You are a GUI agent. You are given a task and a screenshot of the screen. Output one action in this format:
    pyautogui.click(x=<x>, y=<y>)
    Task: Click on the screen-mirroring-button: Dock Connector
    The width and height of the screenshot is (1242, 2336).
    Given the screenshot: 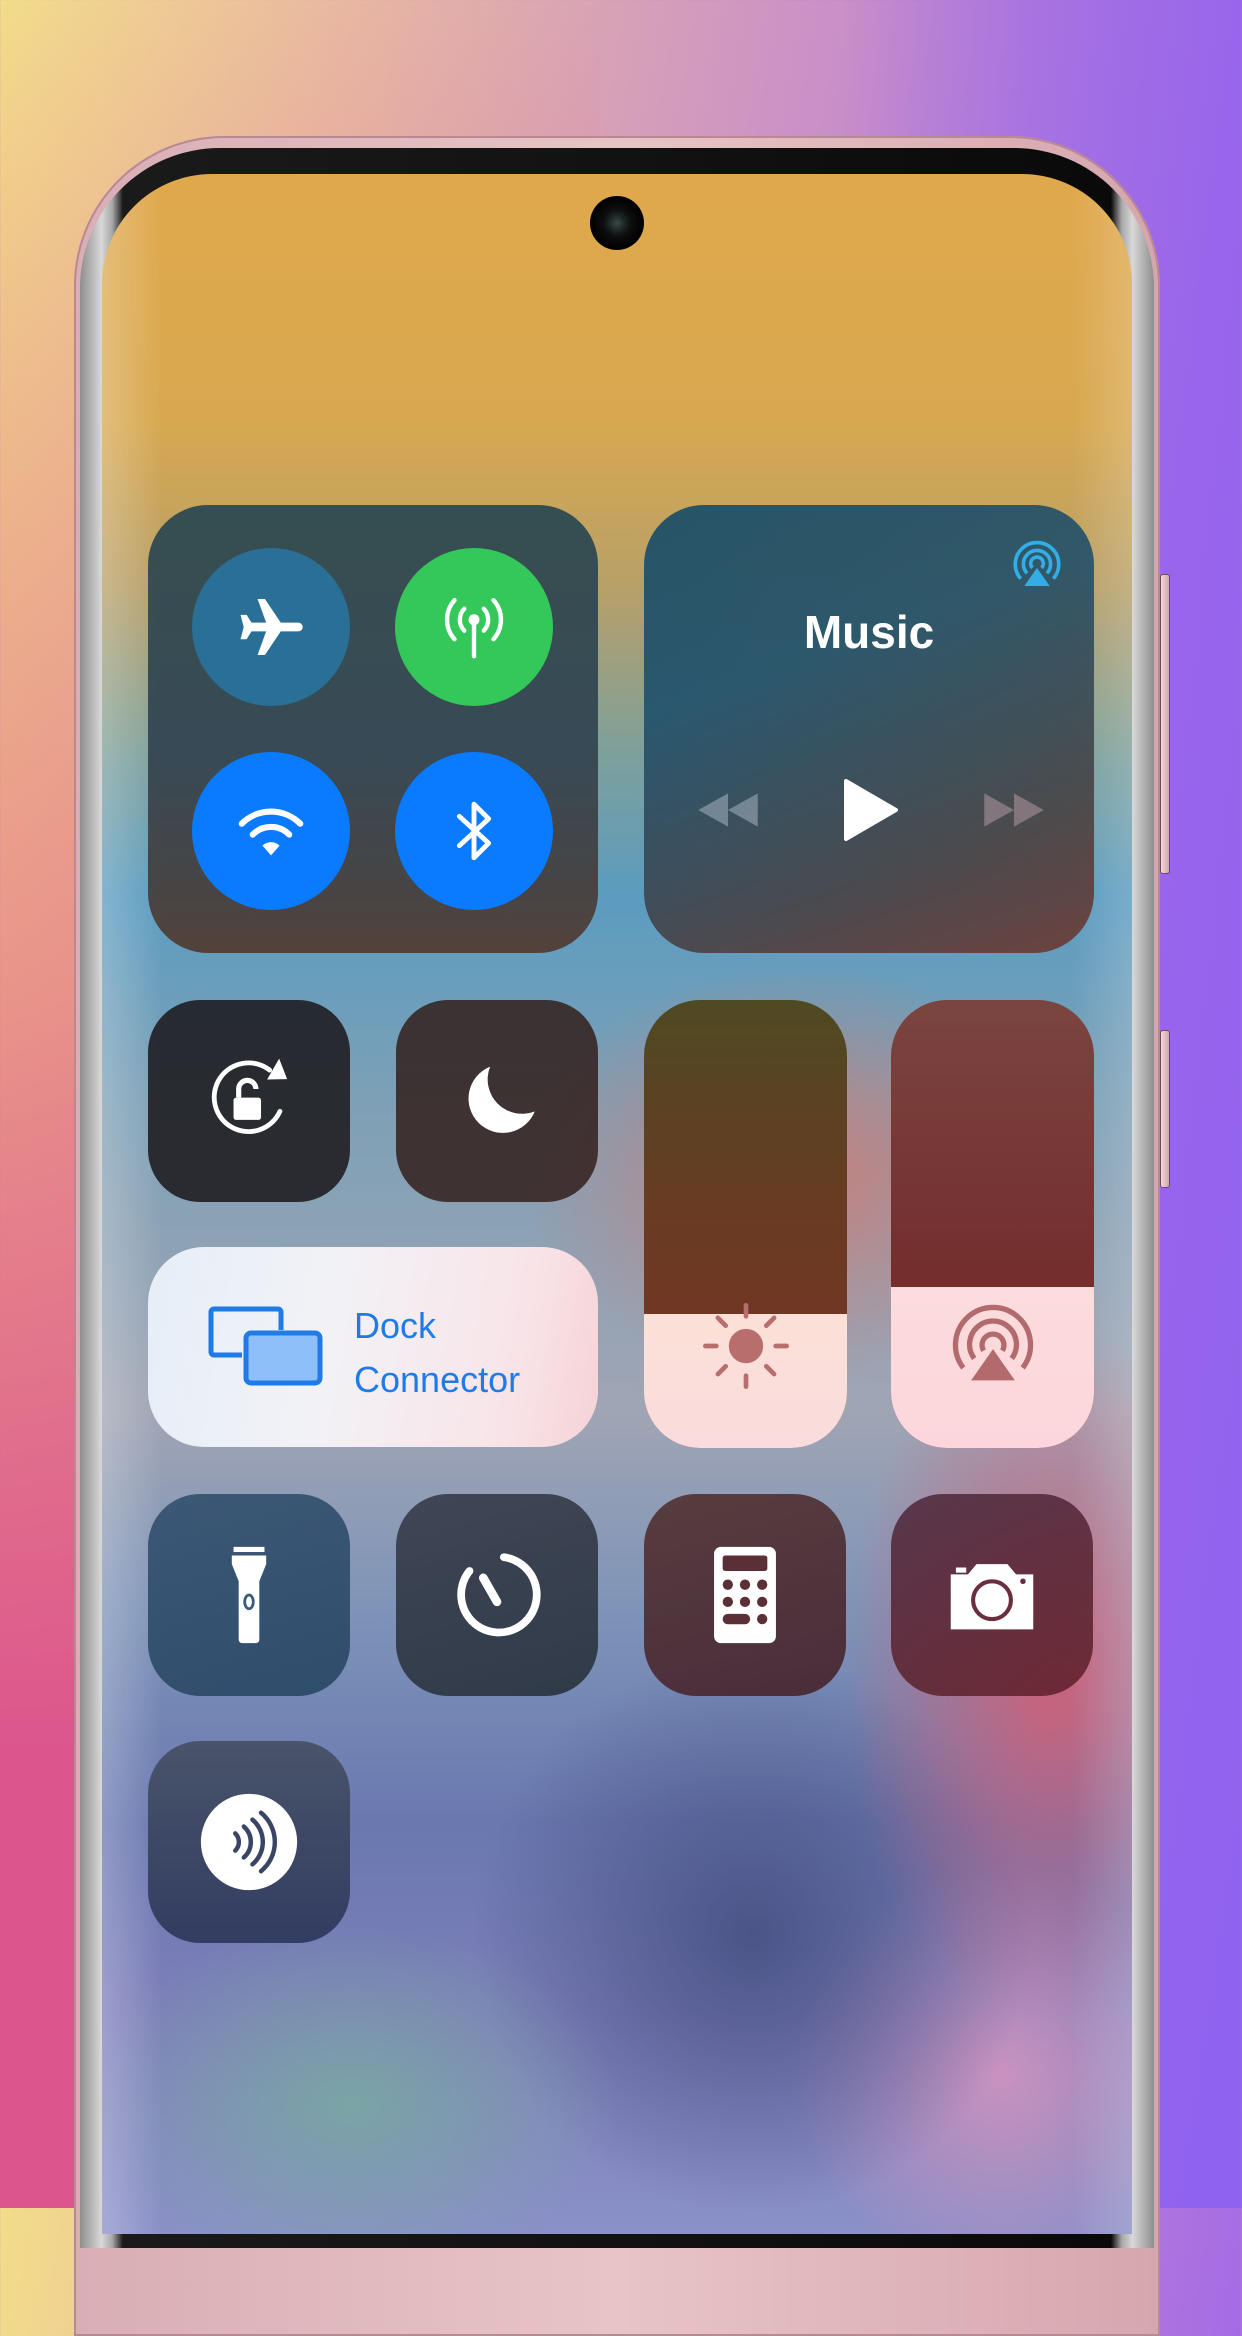 What is the action you would take?
    pyautogui.click(x=373, y=1347)
    